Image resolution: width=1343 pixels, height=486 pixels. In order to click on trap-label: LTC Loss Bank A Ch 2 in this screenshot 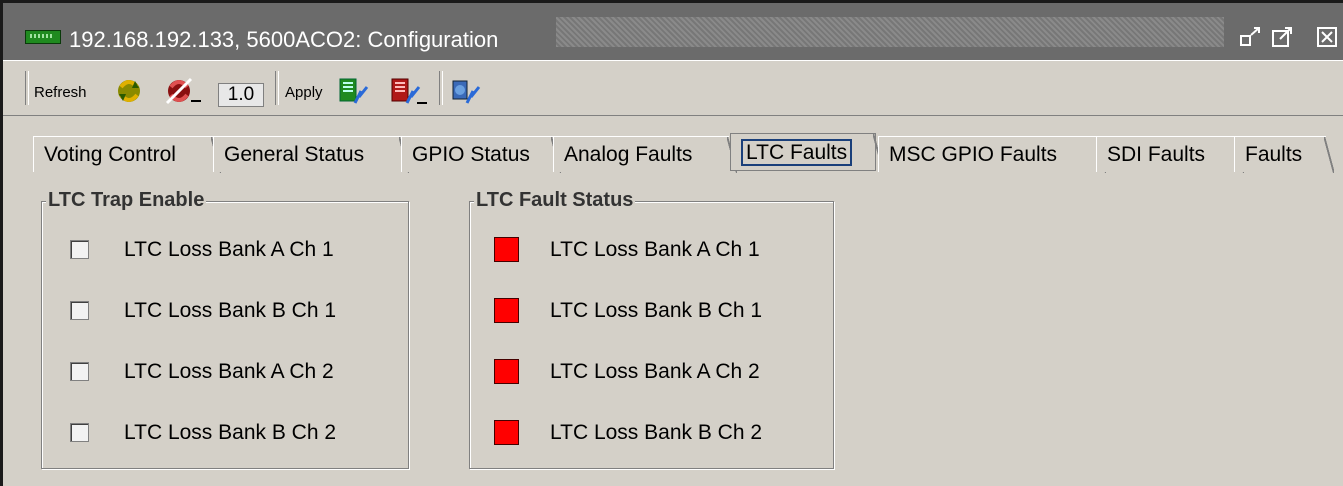, I will do `click(229, 371)`.